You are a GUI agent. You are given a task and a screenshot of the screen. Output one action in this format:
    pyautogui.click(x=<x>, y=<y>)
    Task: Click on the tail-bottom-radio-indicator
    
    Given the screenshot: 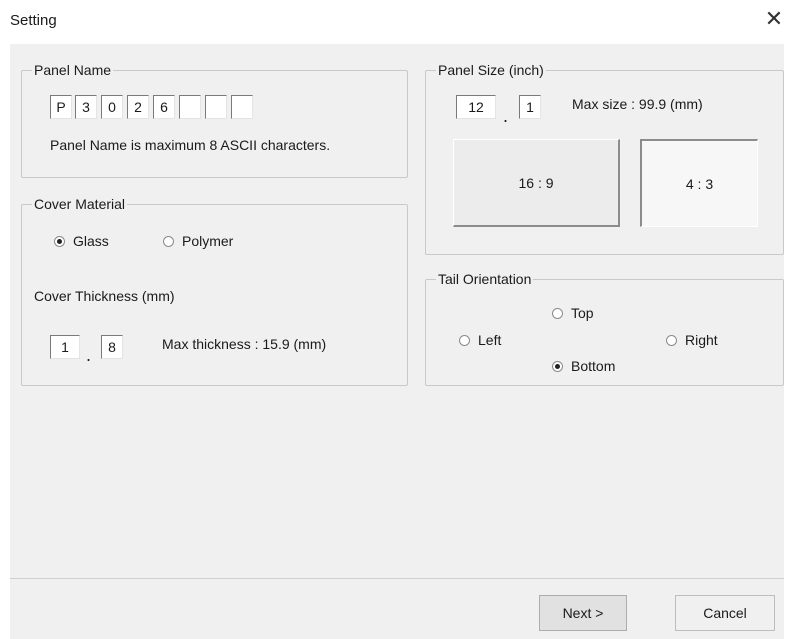 What is the action you would take?
    pyautogui.click(x=557, y=366)
    